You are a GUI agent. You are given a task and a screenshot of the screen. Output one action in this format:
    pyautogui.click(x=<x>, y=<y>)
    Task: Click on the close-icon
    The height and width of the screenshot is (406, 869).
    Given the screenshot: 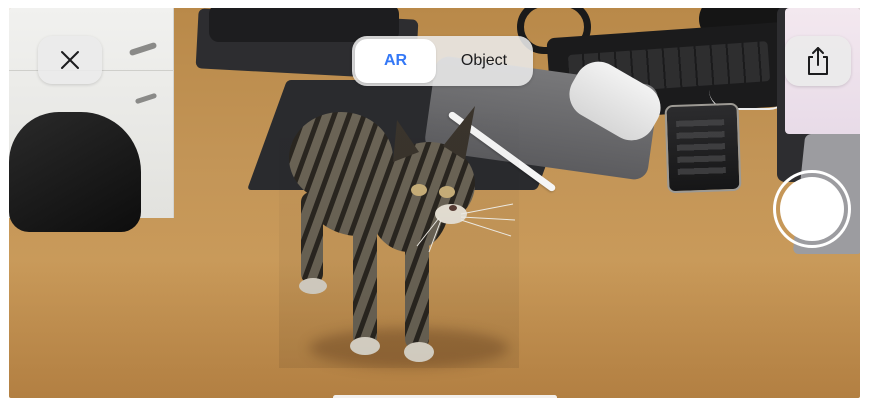 What is the action you would take?
    pyautogui.click(x=70, y=60)
    